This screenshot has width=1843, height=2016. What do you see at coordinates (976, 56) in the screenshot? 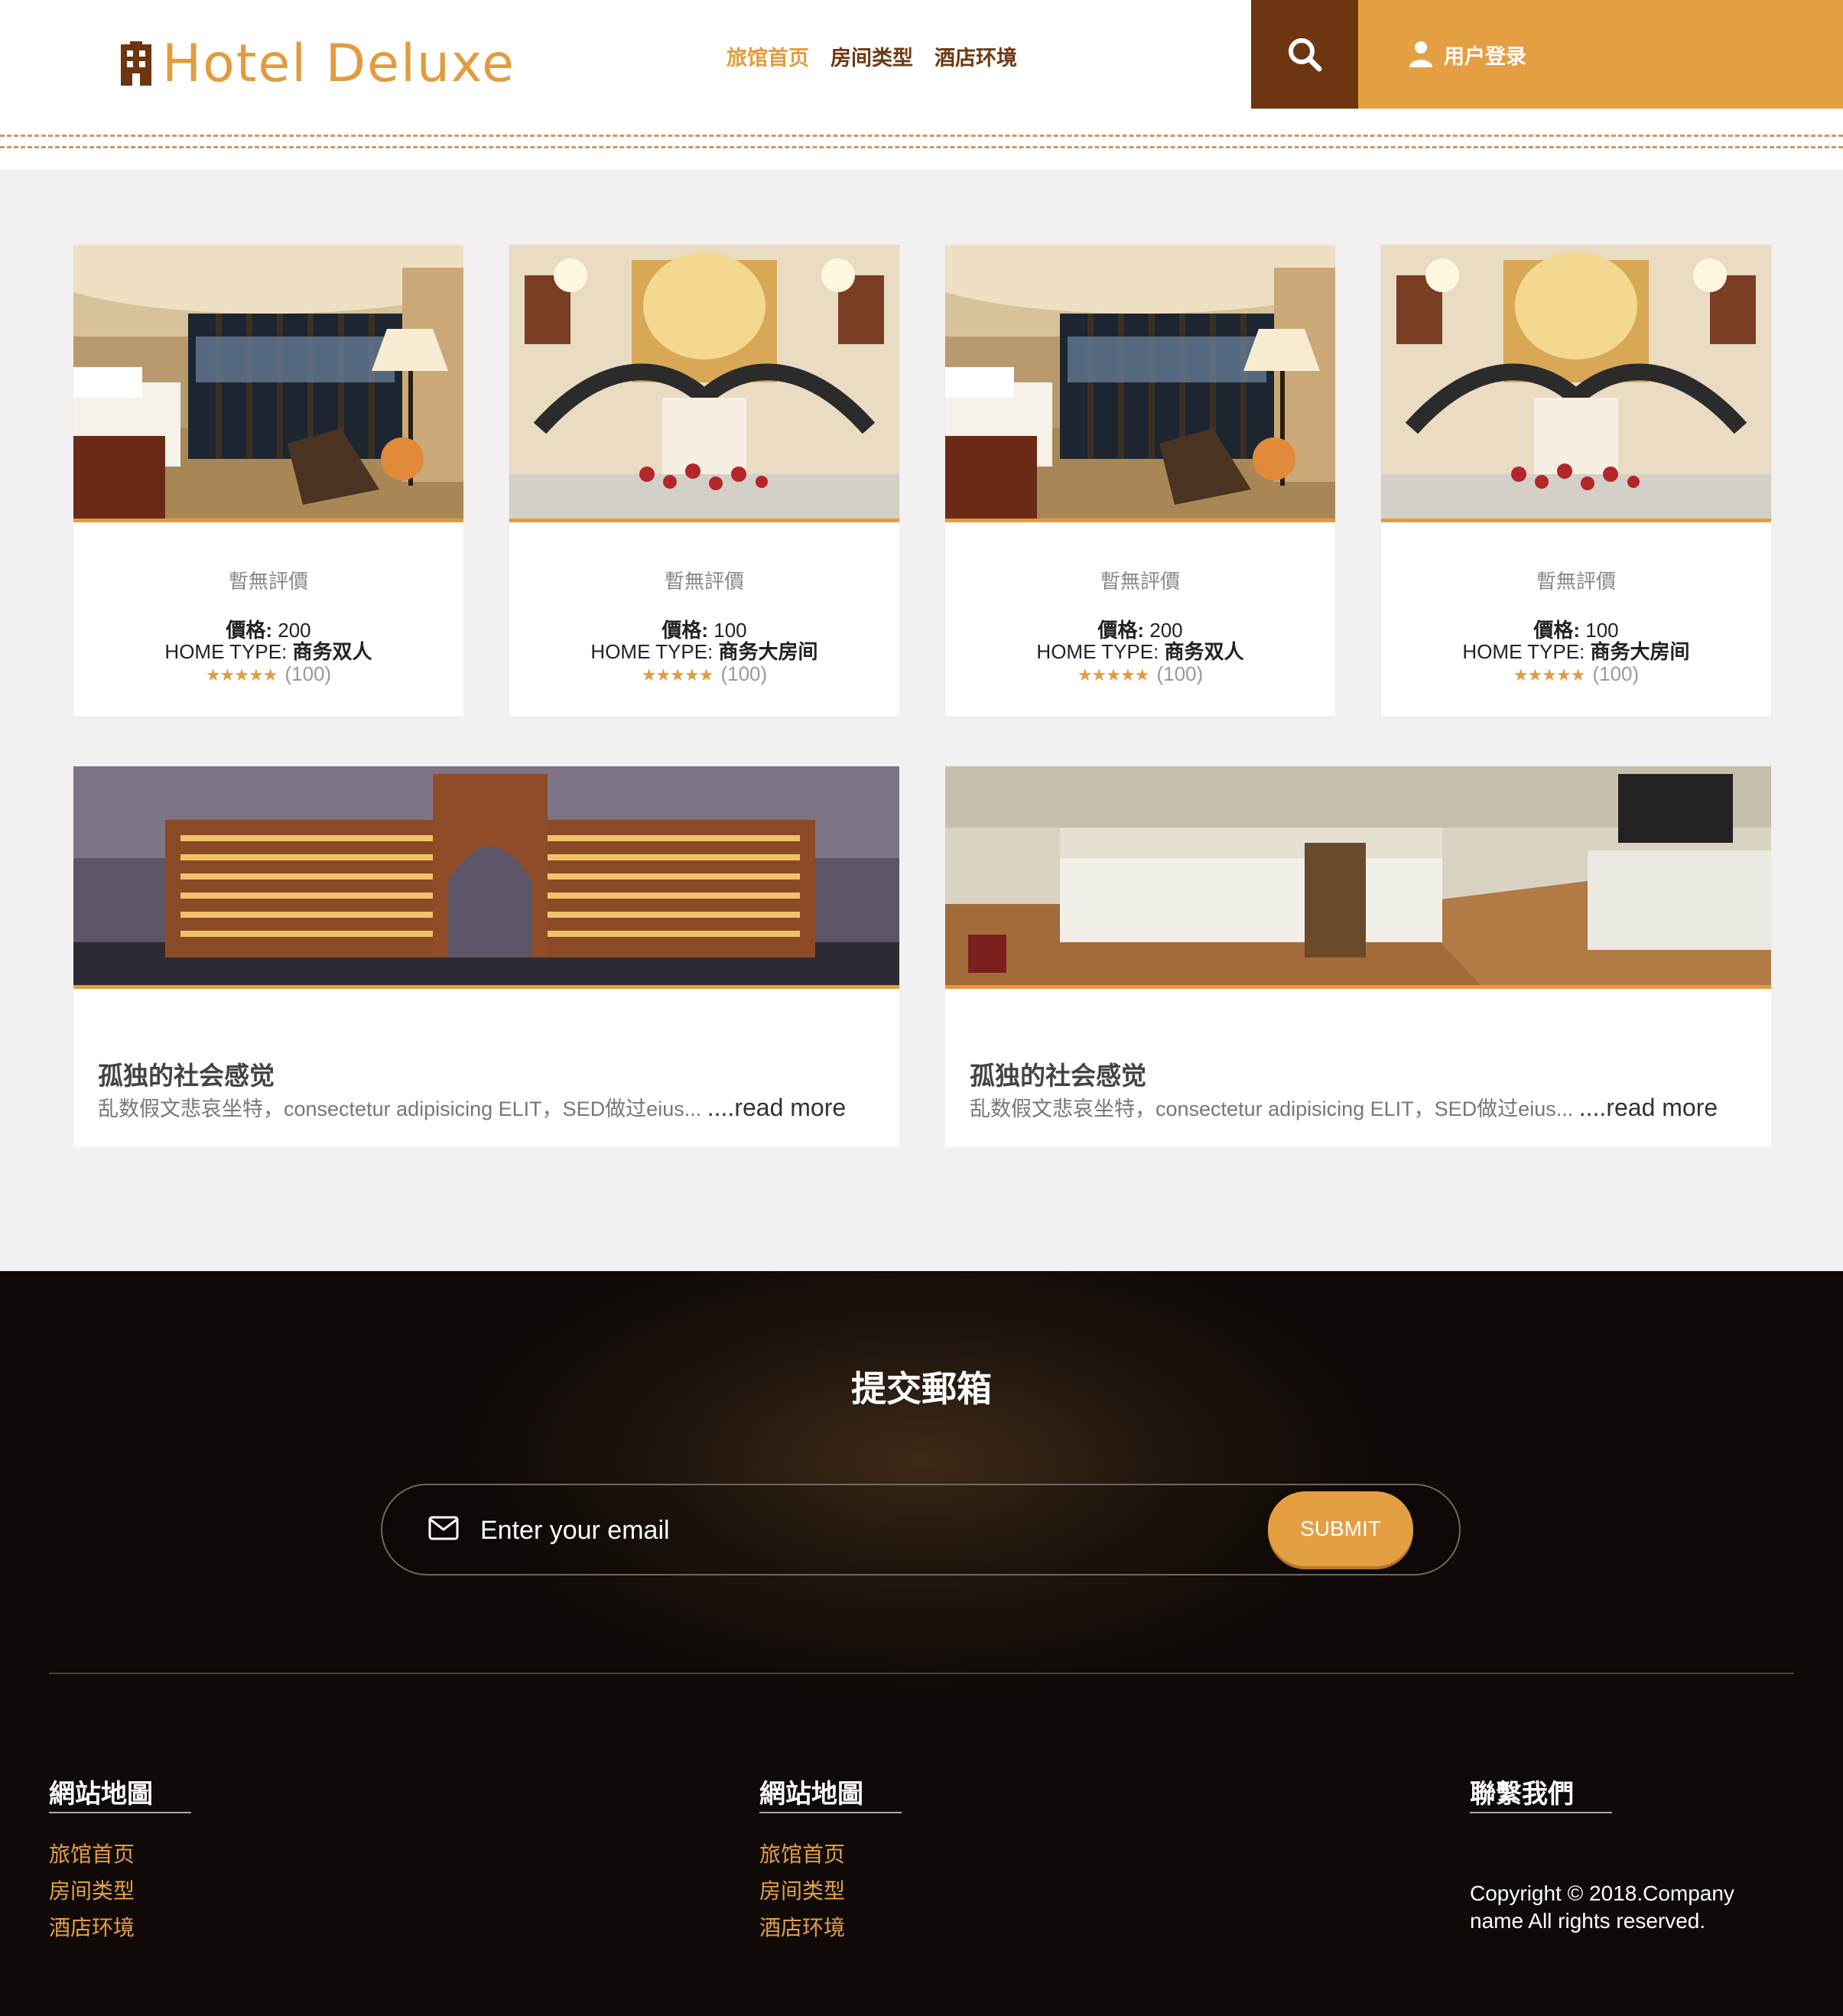
I see `nav-environment: 酒店环境` at bounding box center [976, 56].